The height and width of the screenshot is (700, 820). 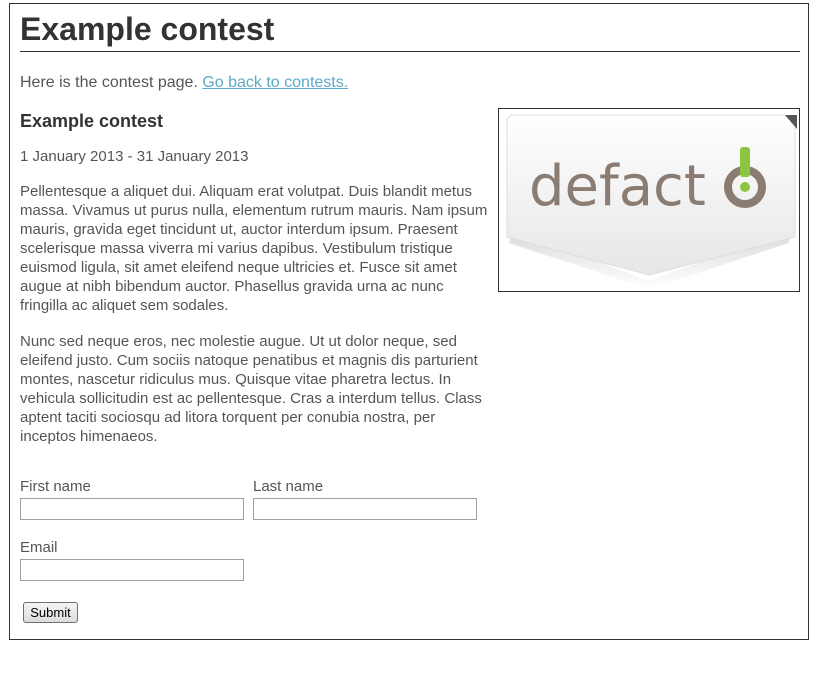 I want to click on email-label: Email, so click(x=39, y=547).